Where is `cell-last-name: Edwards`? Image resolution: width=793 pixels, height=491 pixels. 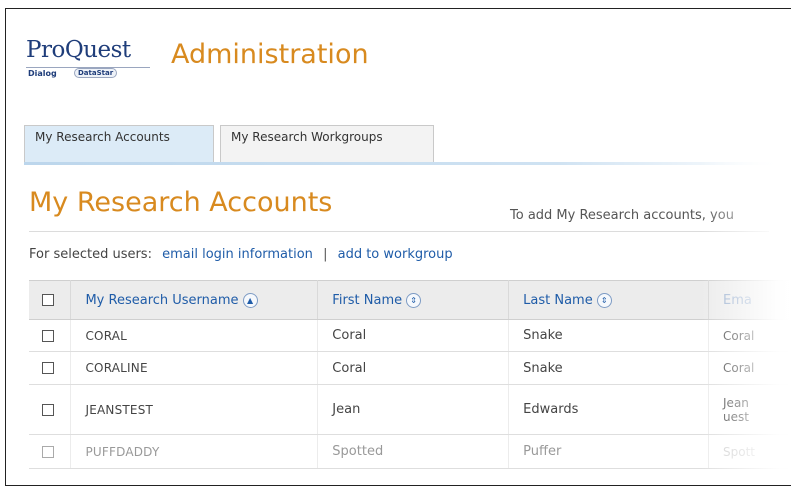
cell-last-name: Edwards is located at coordinates (609, 409).